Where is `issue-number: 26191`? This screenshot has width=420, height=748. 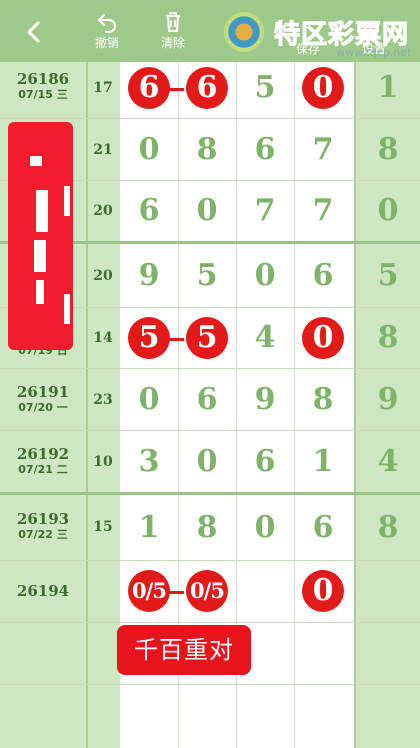 issue-number: 26191 is located at coordinates (43, 392).